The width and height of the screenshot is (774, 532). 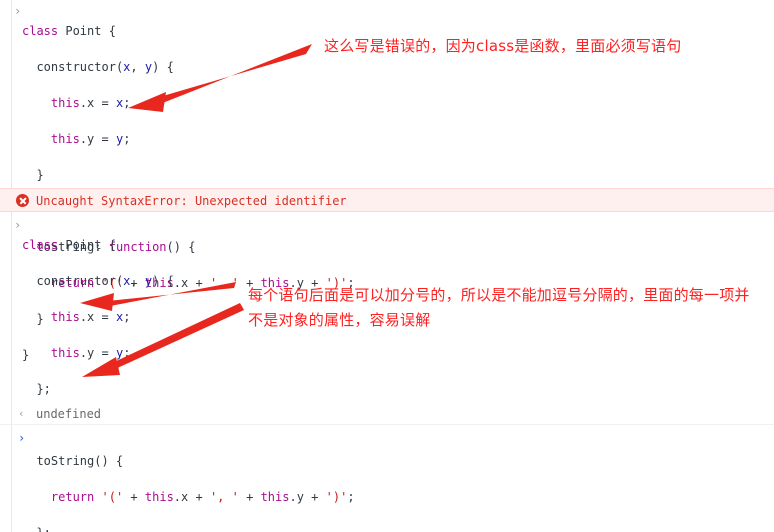 I want to click on code-line: constructor(x, y) {, so click(x=105, y=67).